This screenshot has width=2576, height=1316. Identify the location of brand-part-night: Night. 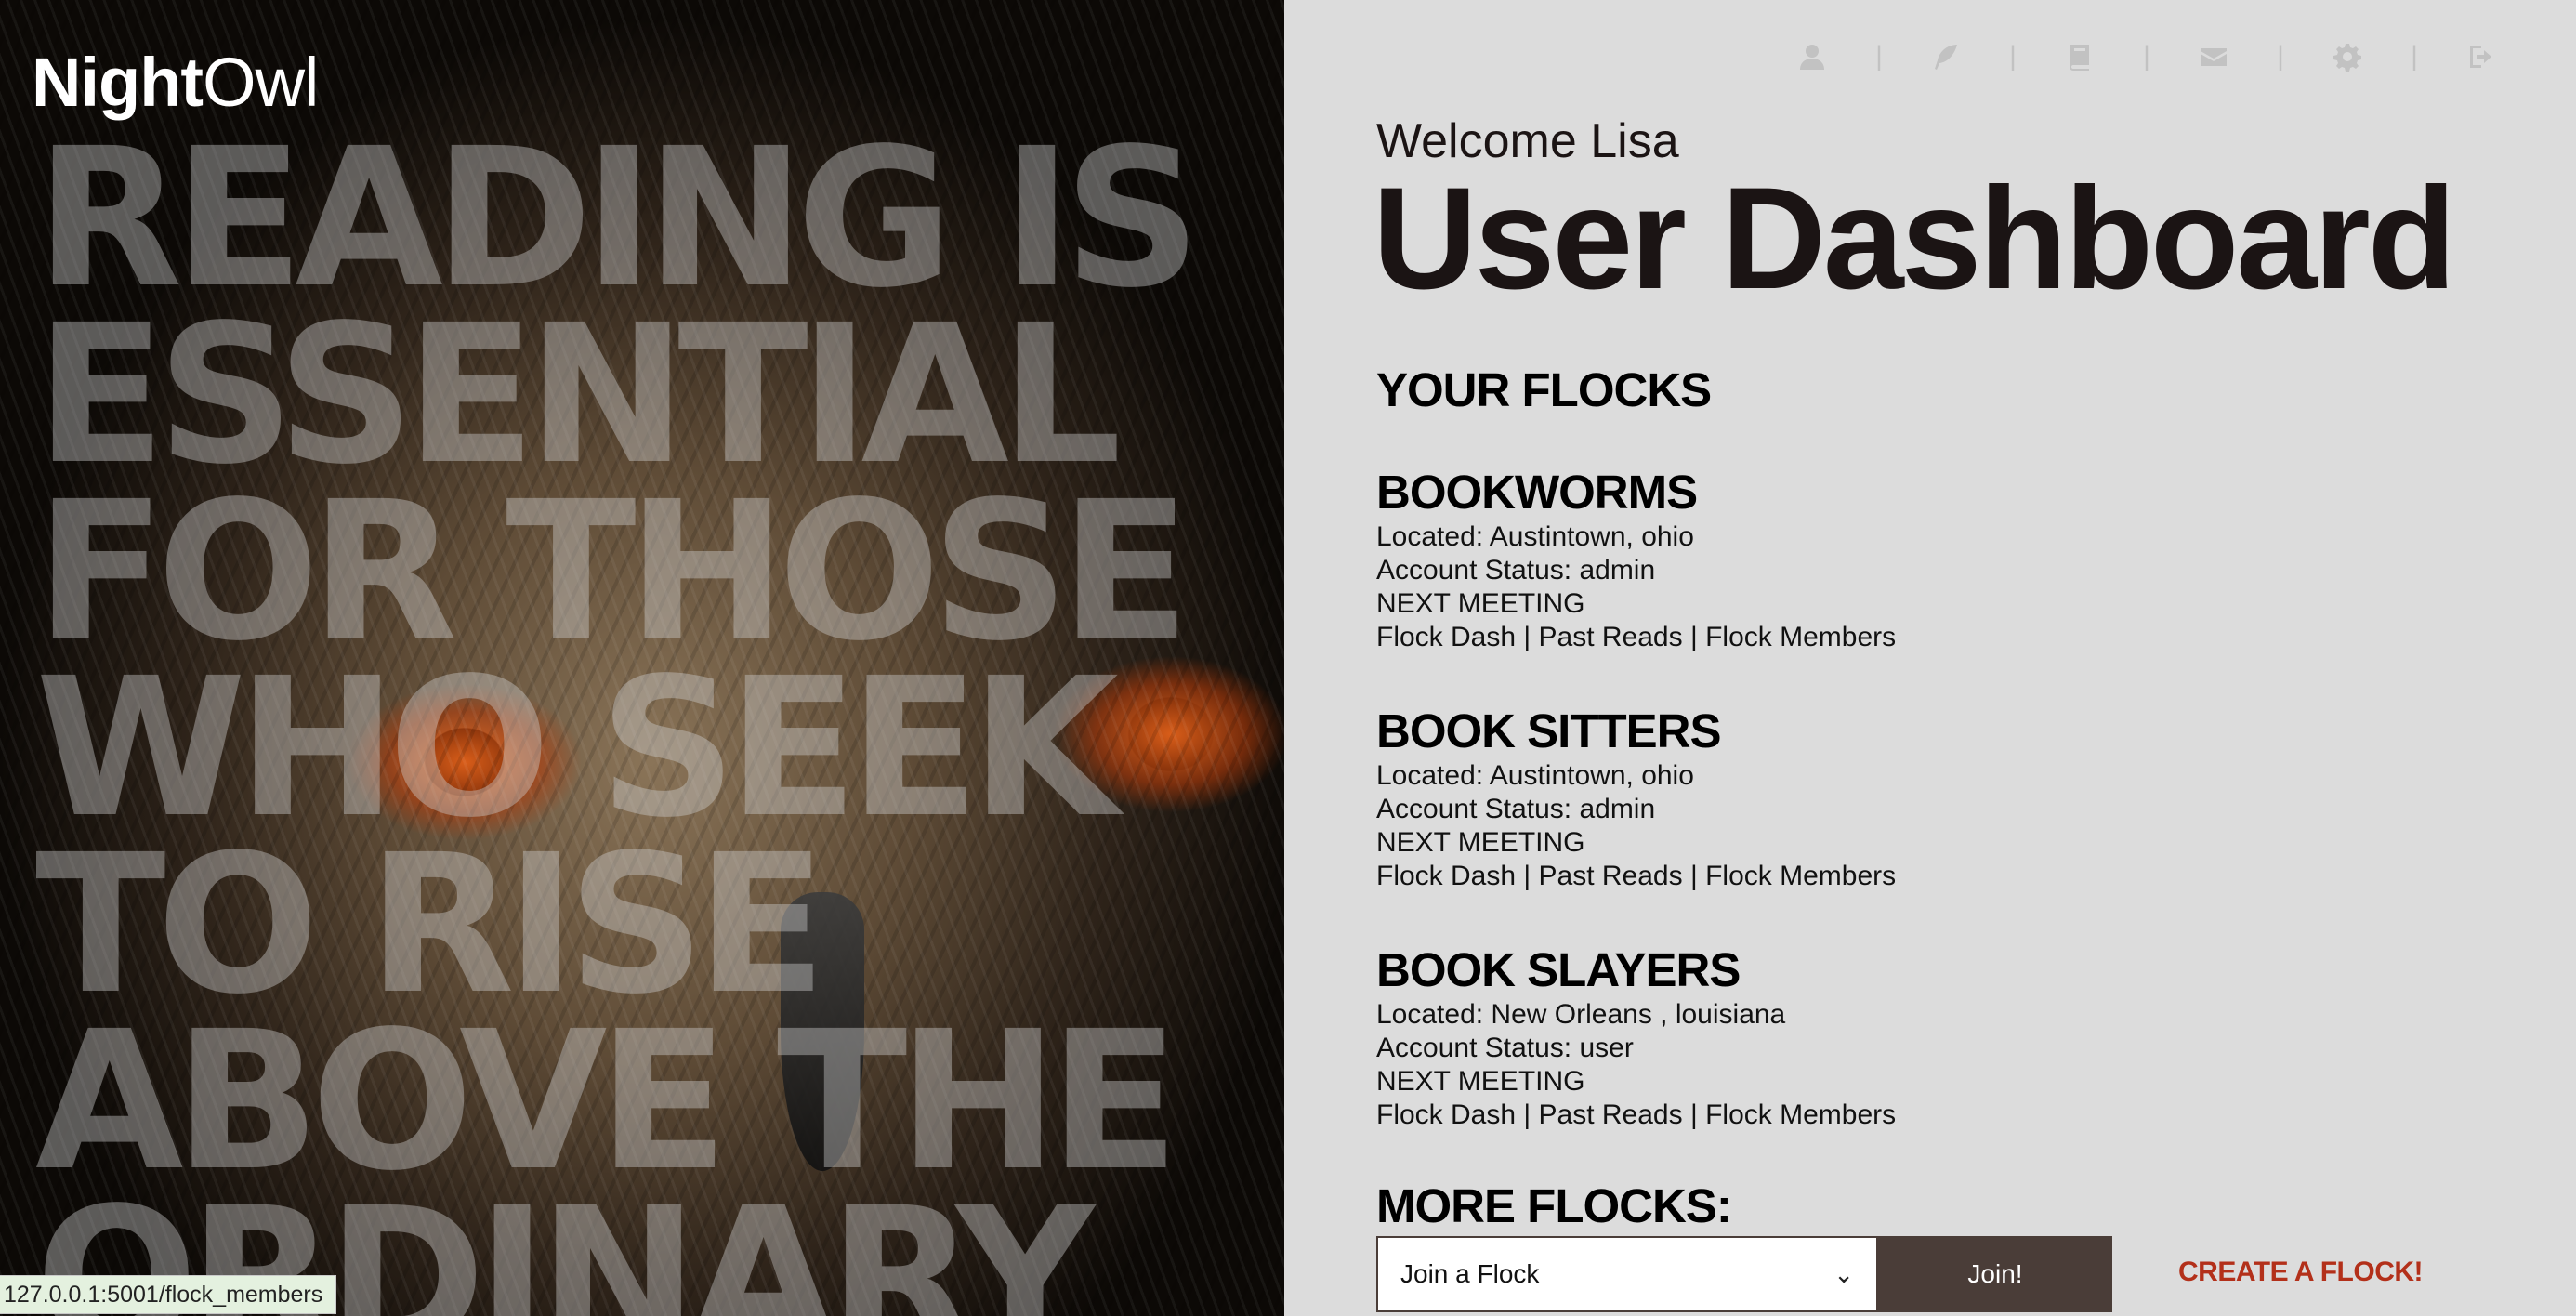
(118, 83).